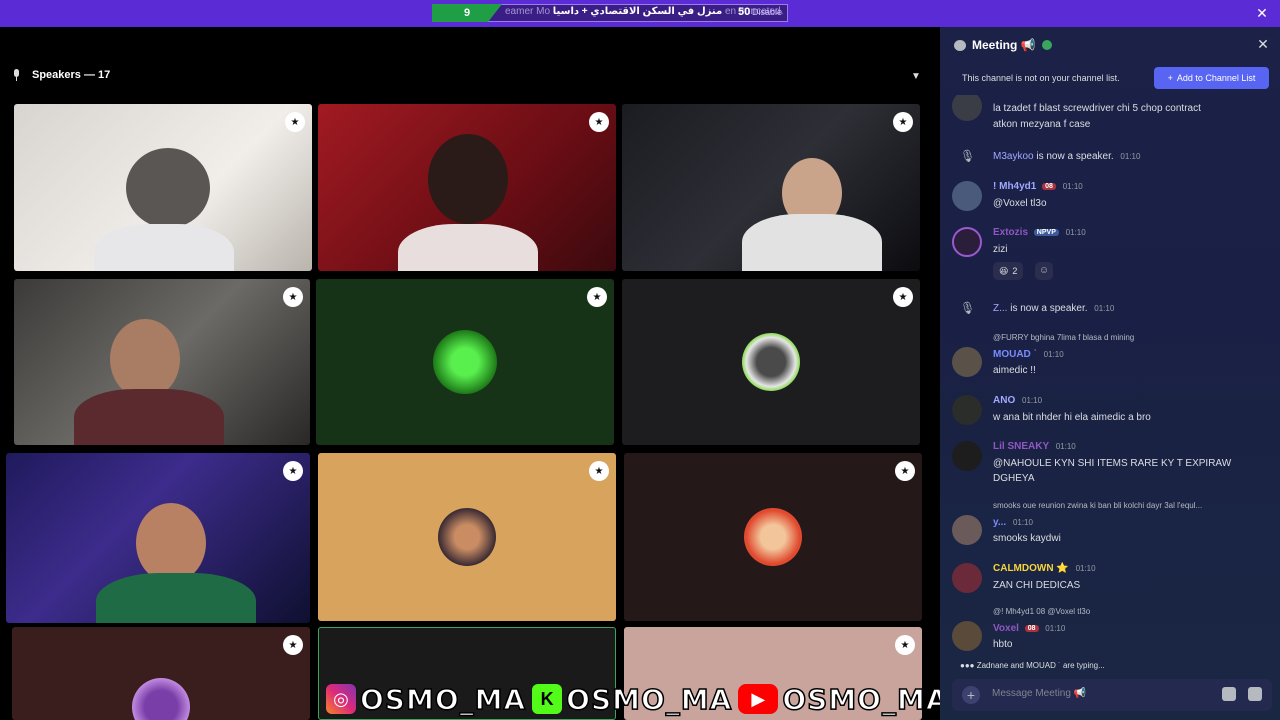  I want to click on username: CALMDOWN ⭐ 01:10, so click(1044, 568).